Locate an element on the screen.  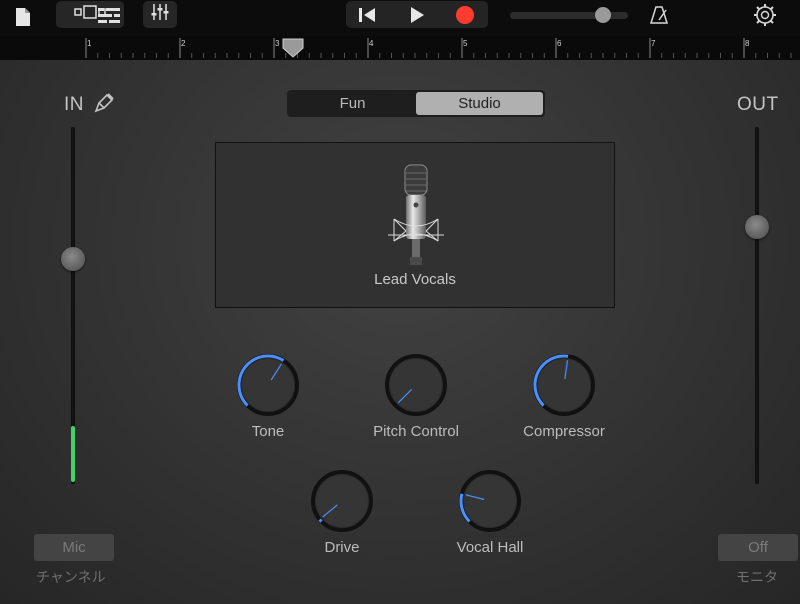
monitor-caption: モニタ is located at coordinates (757, 577).